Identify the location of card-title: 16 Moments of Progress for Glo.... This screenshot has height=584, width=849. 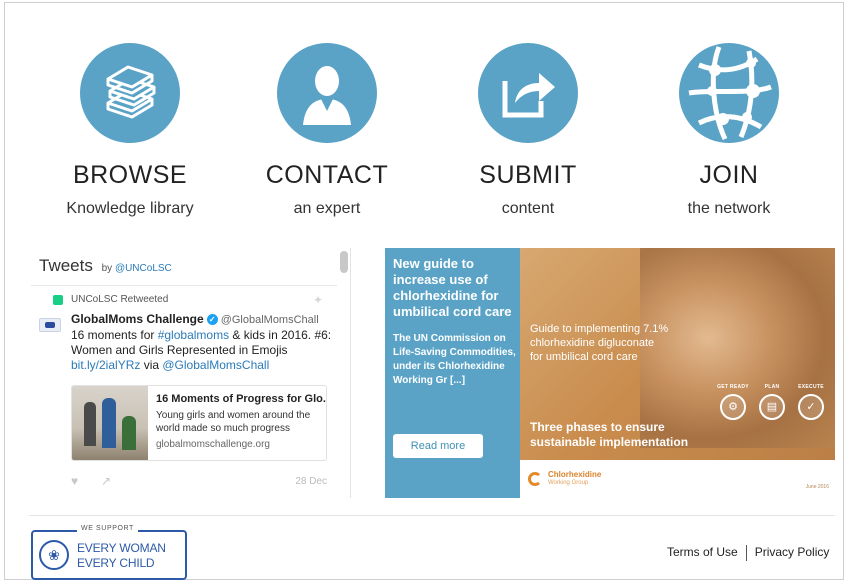
(241, 399).